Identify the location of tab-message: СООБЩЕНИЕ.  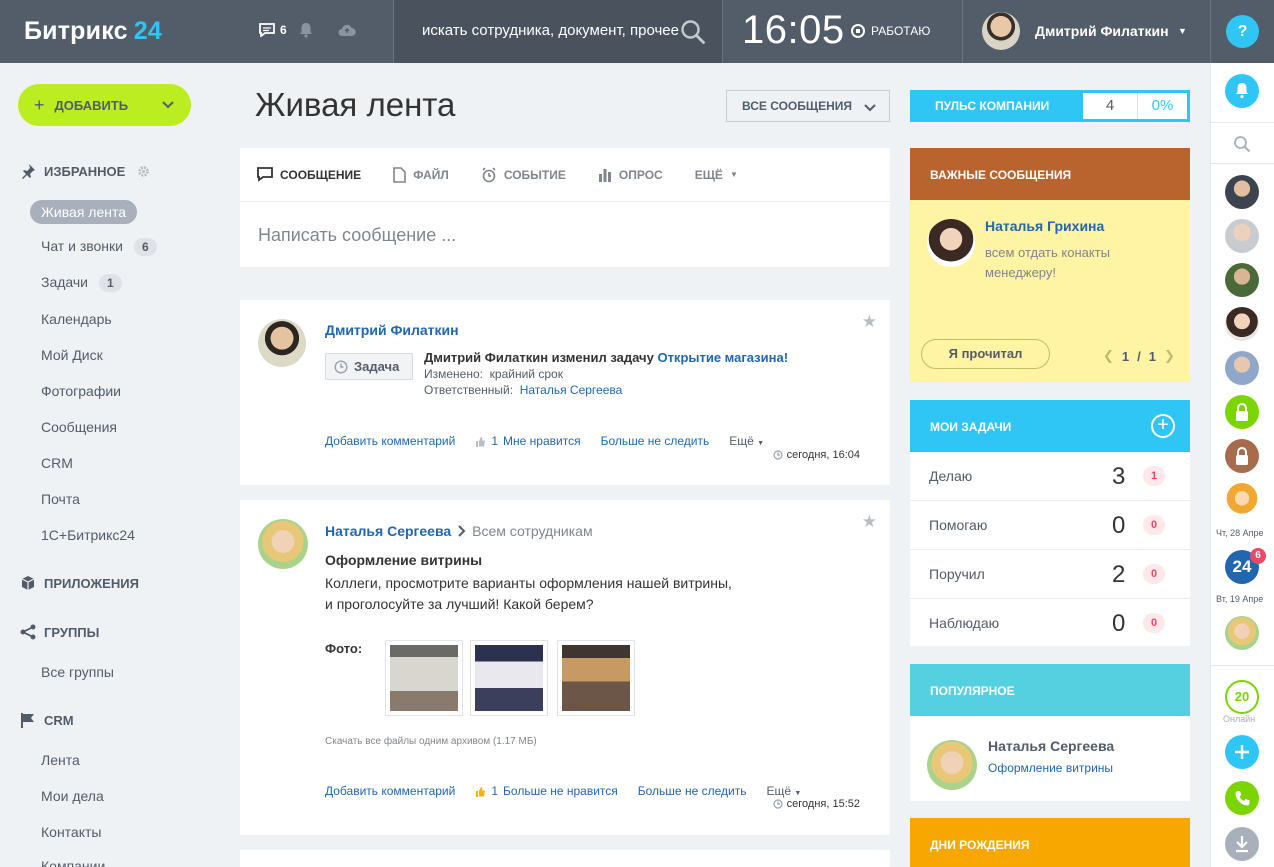
(309, 174).